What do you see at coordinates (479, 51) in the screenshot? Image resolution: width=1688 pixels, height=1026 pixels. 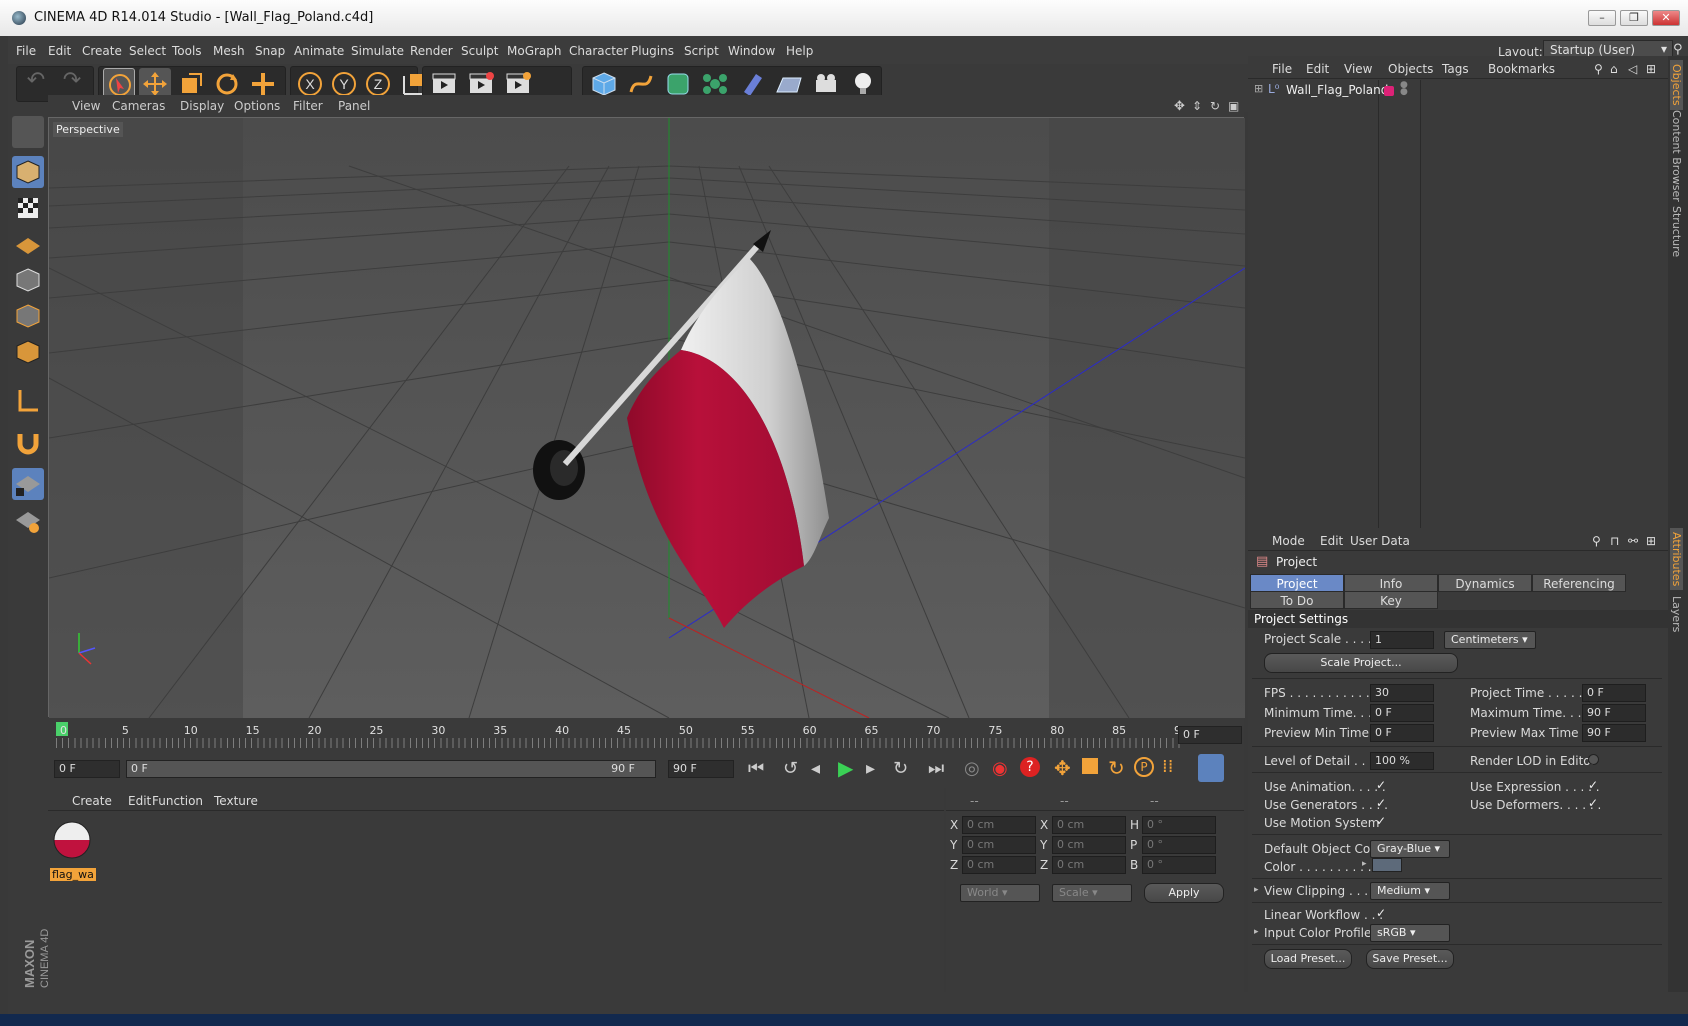 I see `menu-sculpt: Sculpt` at bounding box center [479, 51].